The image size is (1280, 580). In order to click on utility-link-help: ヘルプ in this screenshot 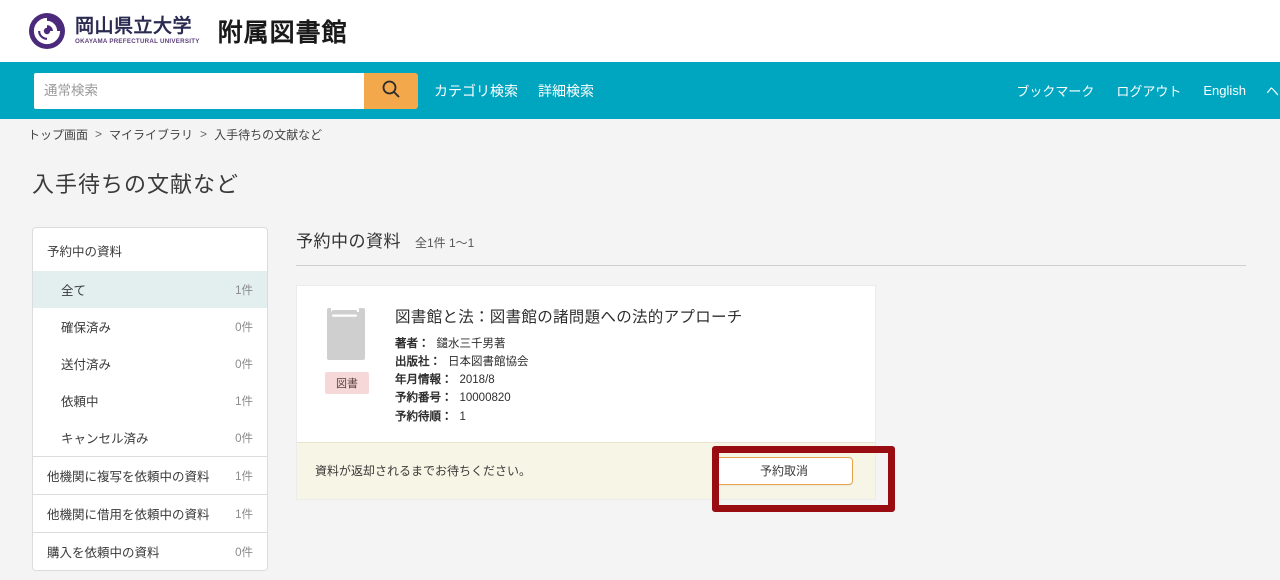, I will do `click(1273, 90)`.